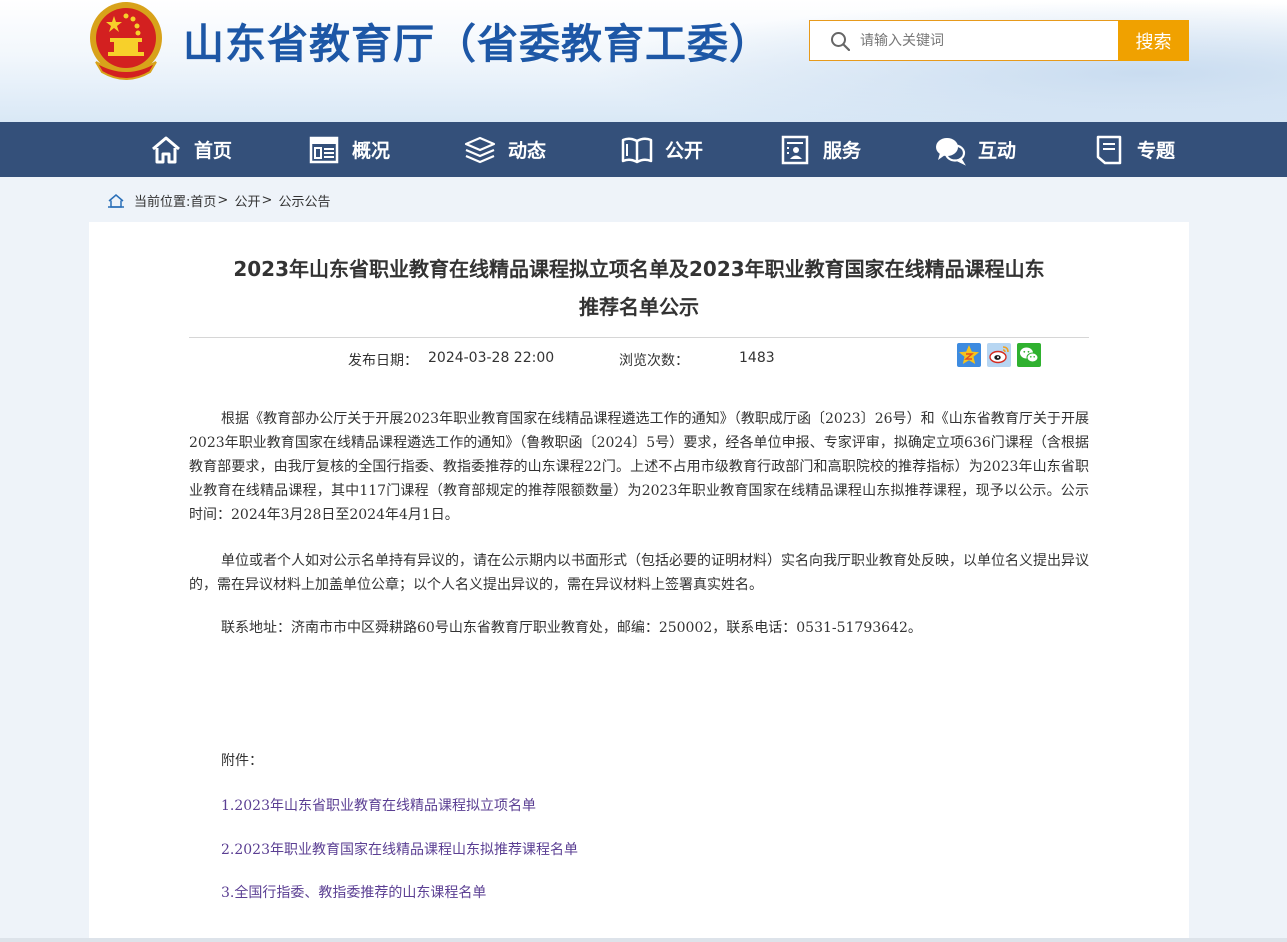 This screenshot has width=1287, height=942. What do you see at coordinates (997, 151) in the screenshot?
I see `nav-item-label: 互动` at bounding box center [997, 151].